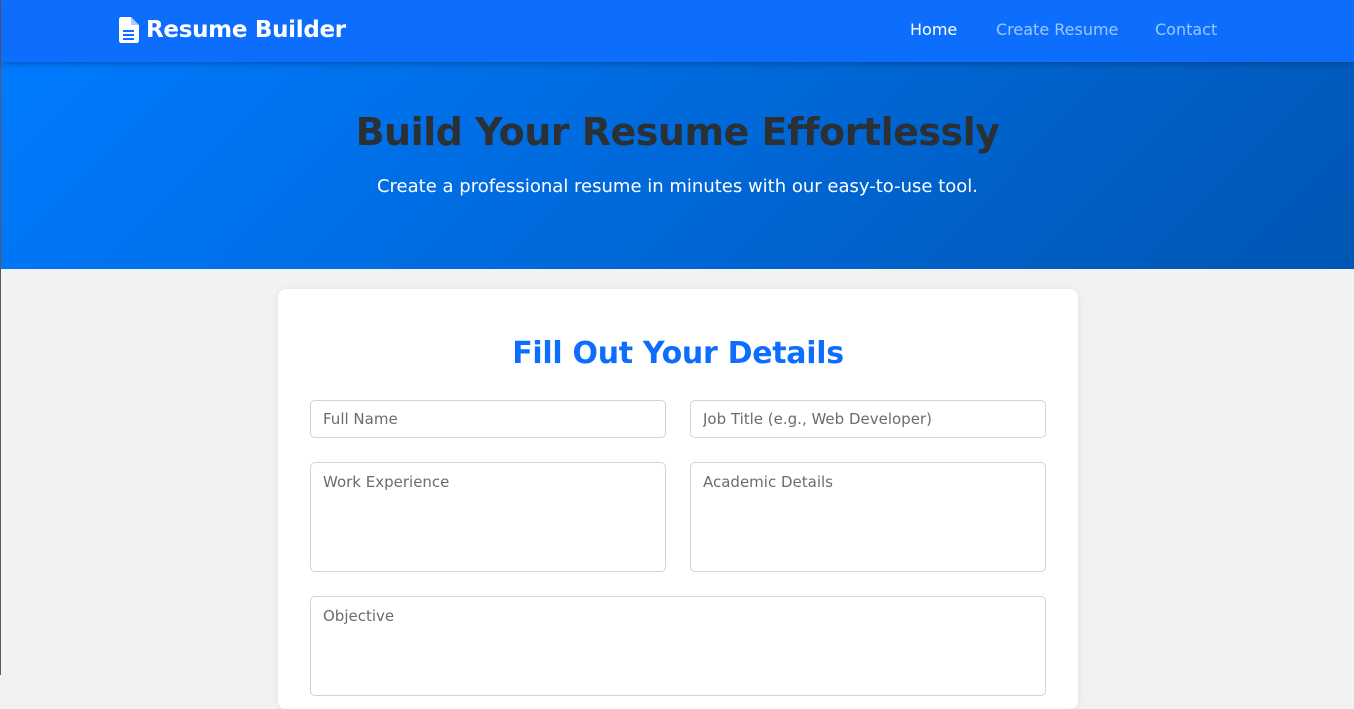  I want to click on nav-link-create-resume: Create Resume, so click(1057, 30).